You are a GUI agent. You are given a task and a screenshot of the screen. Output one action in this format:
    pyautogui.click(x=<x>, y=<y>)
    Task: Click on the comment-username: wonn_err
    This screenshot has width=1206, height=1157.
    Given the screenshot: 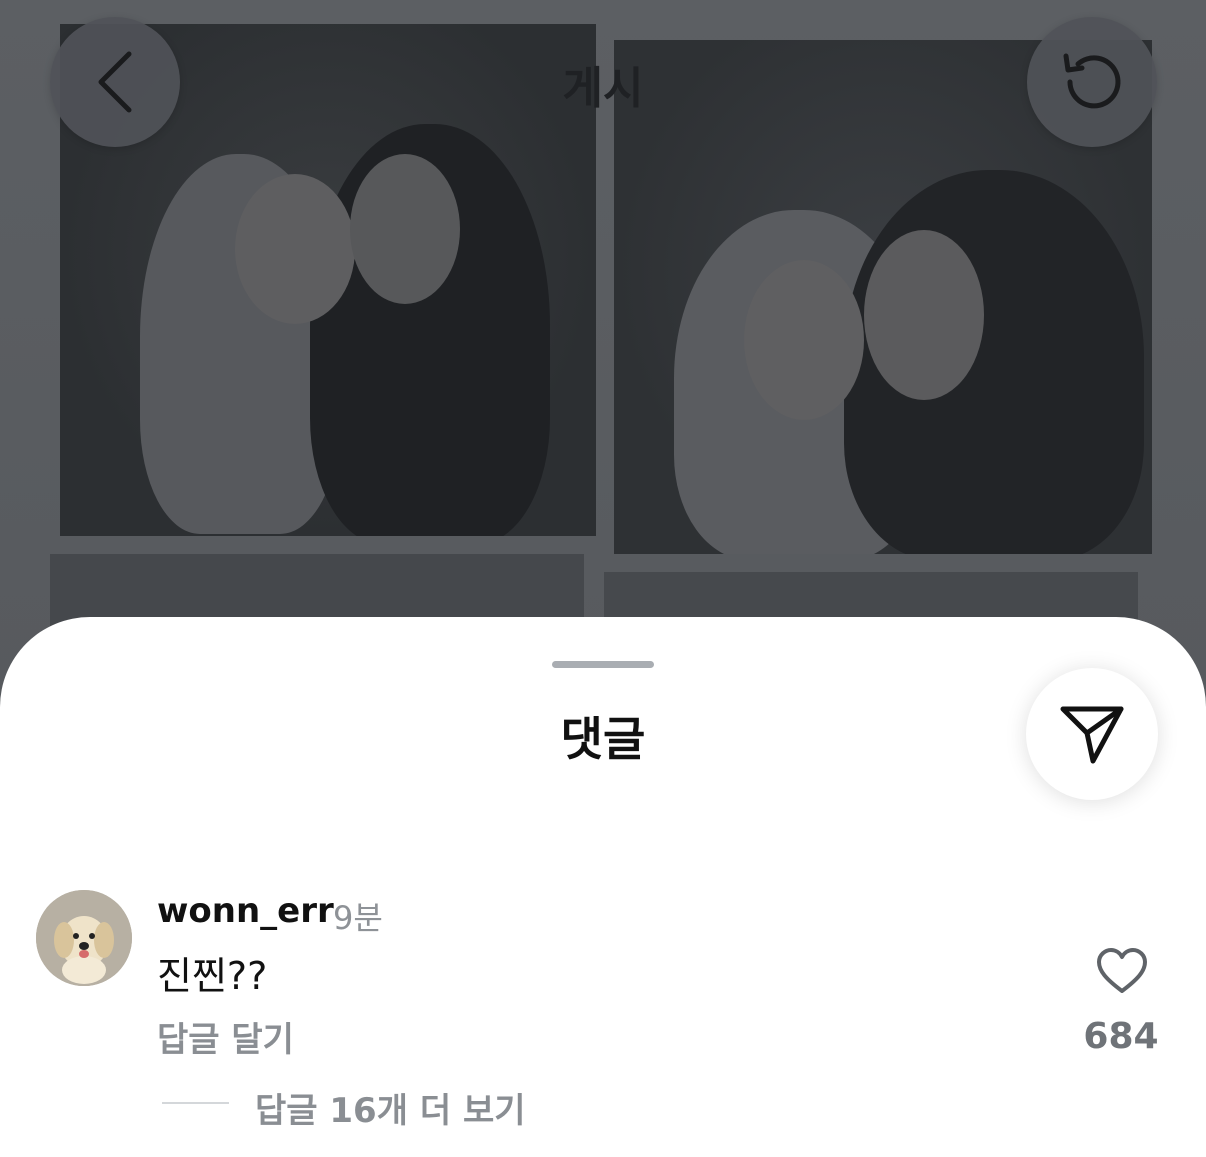 What is the action you would take?
    pyautogui.click(x=245, y=911)
    